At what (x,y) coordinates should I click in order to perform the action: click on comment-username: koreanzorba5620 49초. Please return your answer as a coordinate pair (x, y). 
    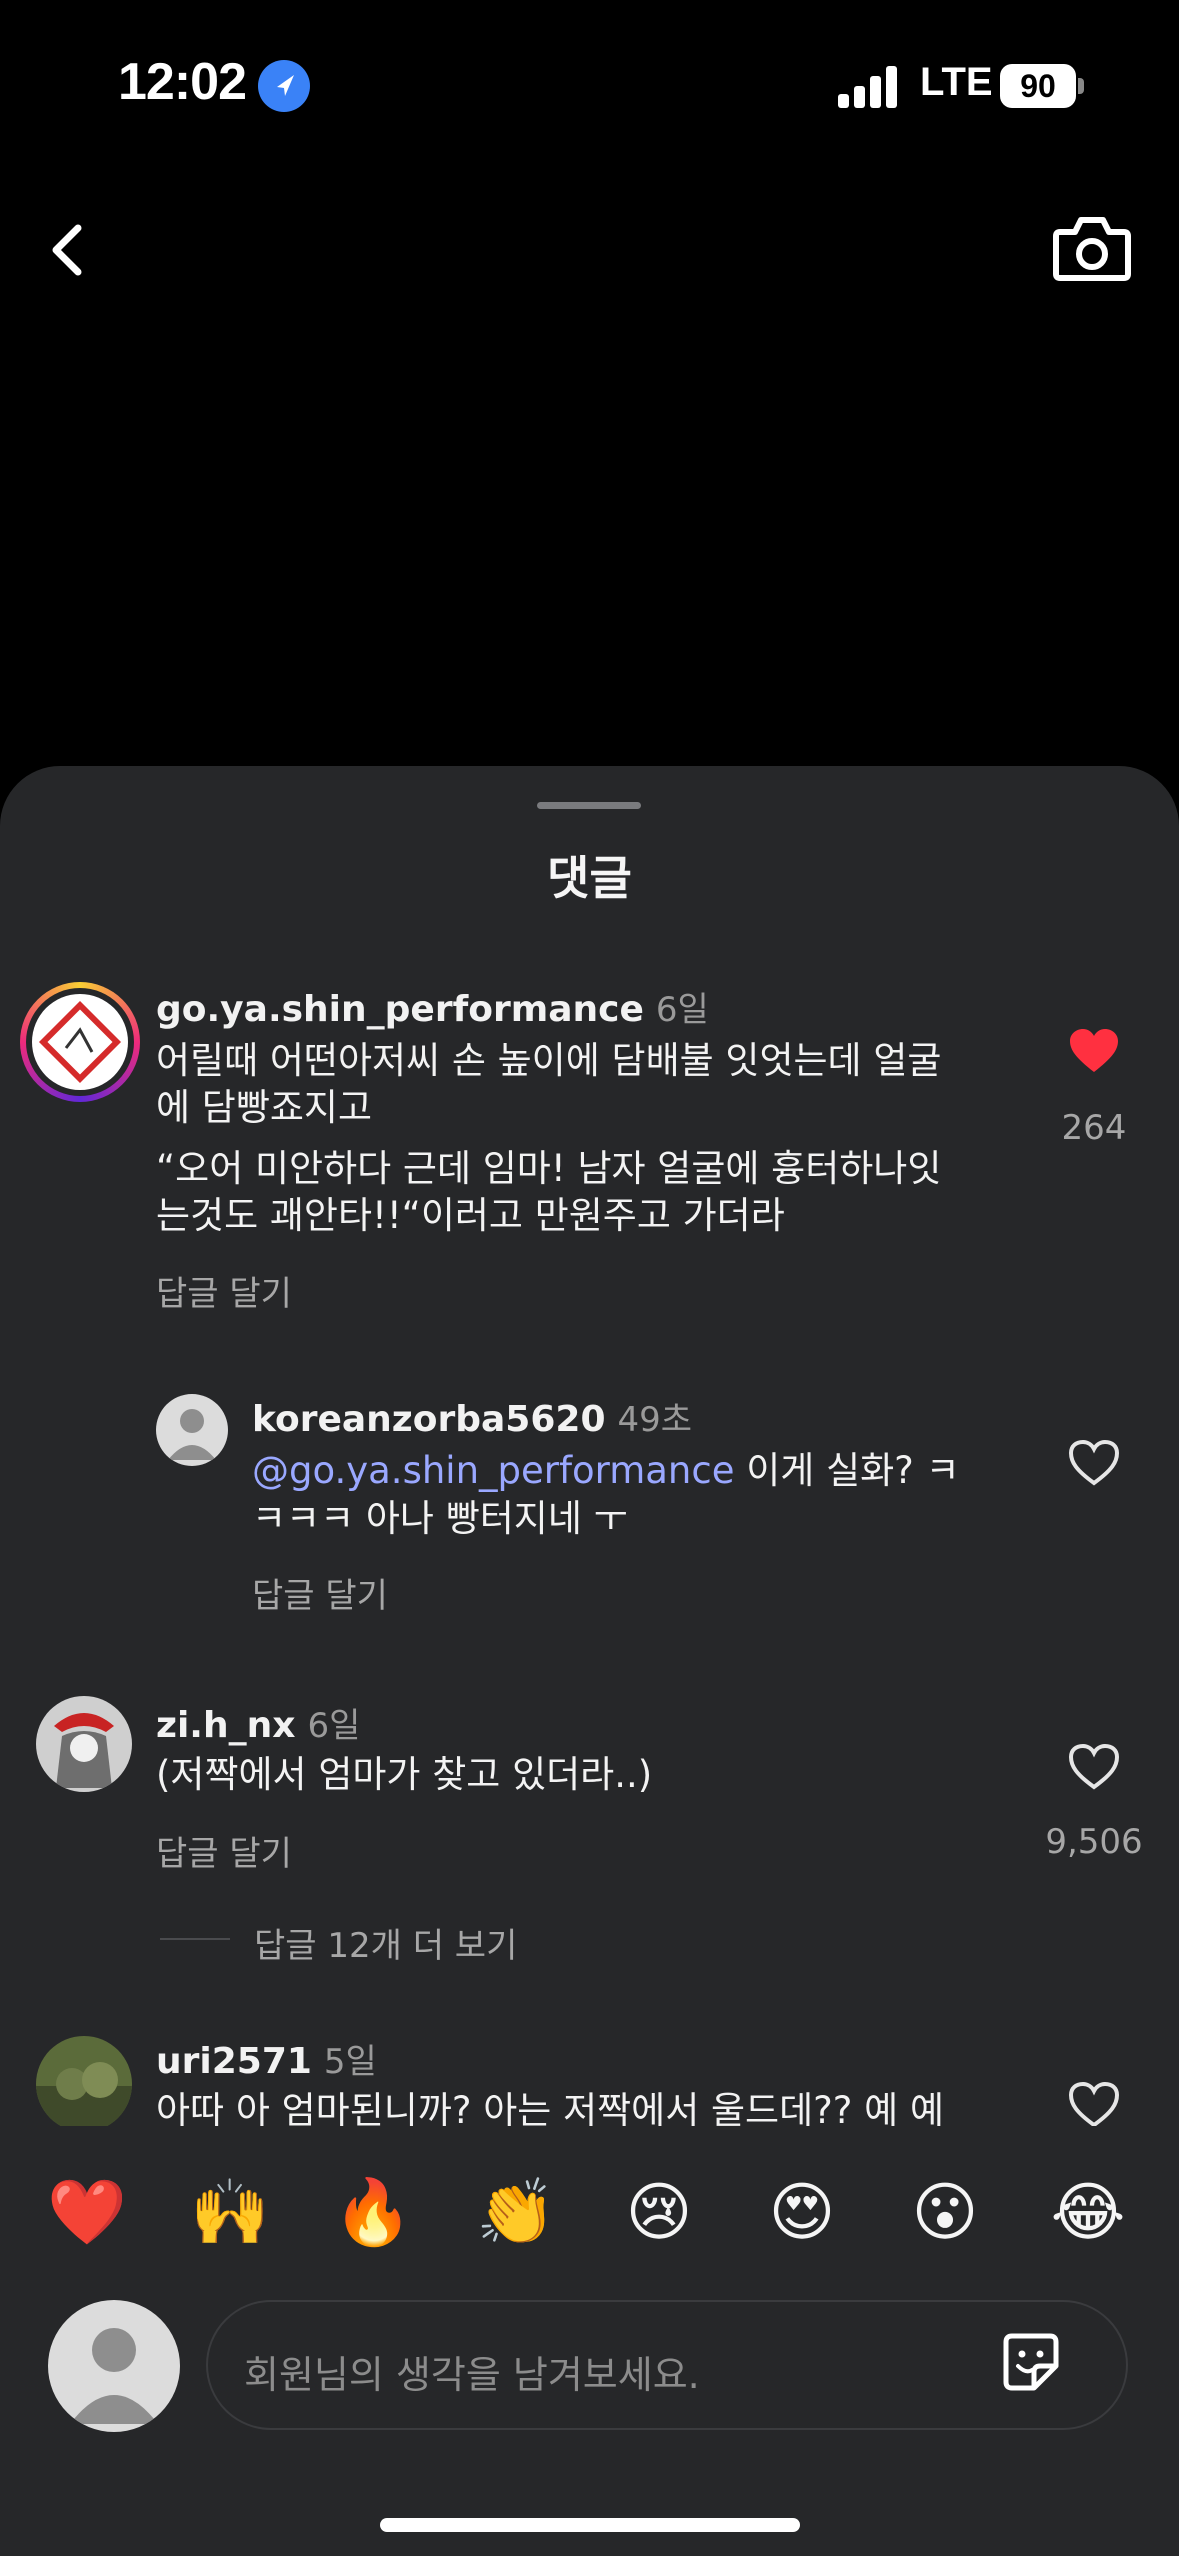
    Looking at the image, I should click on (472, 1416).